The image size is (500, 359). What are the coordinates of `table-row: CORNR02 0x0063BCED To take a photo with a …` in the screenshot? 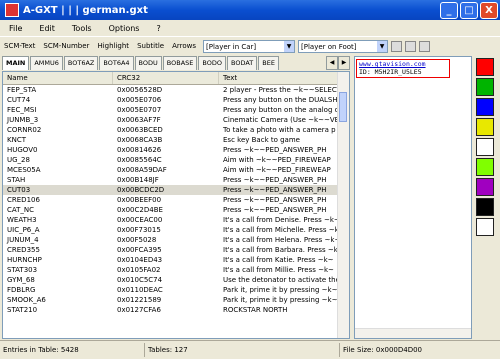 It's located at (176, 130).